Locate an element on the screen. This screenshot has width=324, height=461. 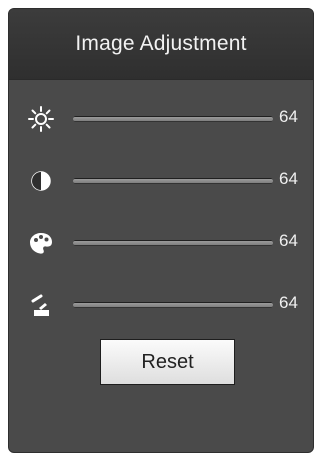
saturation-icon is located at coordinates (41, 243).